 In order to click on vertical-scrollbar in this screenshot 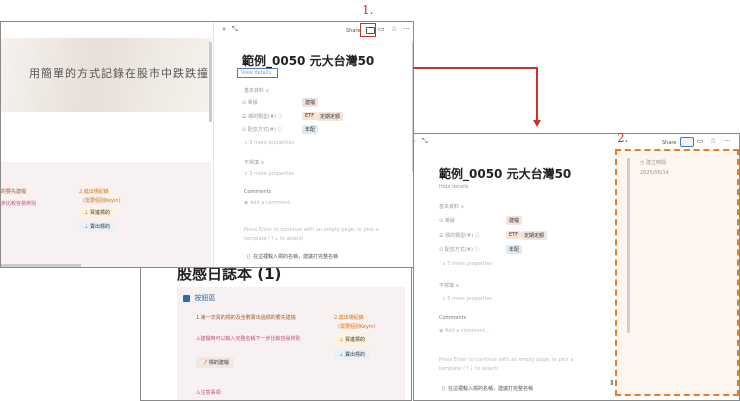, I will do `click(210, 82)`.